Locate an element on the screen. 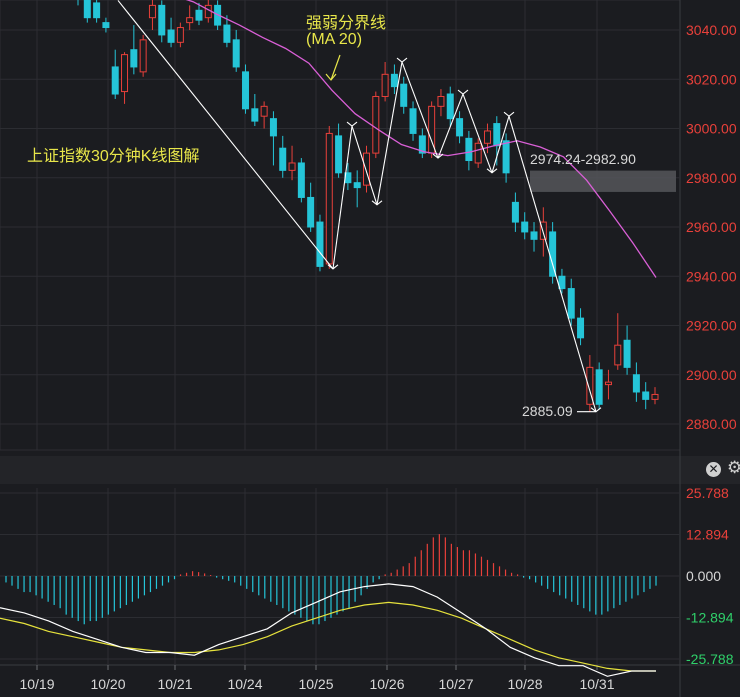 This screenshot has height=697, width=740. xtick-label: 10/28 is located at coordinates (524, 684).